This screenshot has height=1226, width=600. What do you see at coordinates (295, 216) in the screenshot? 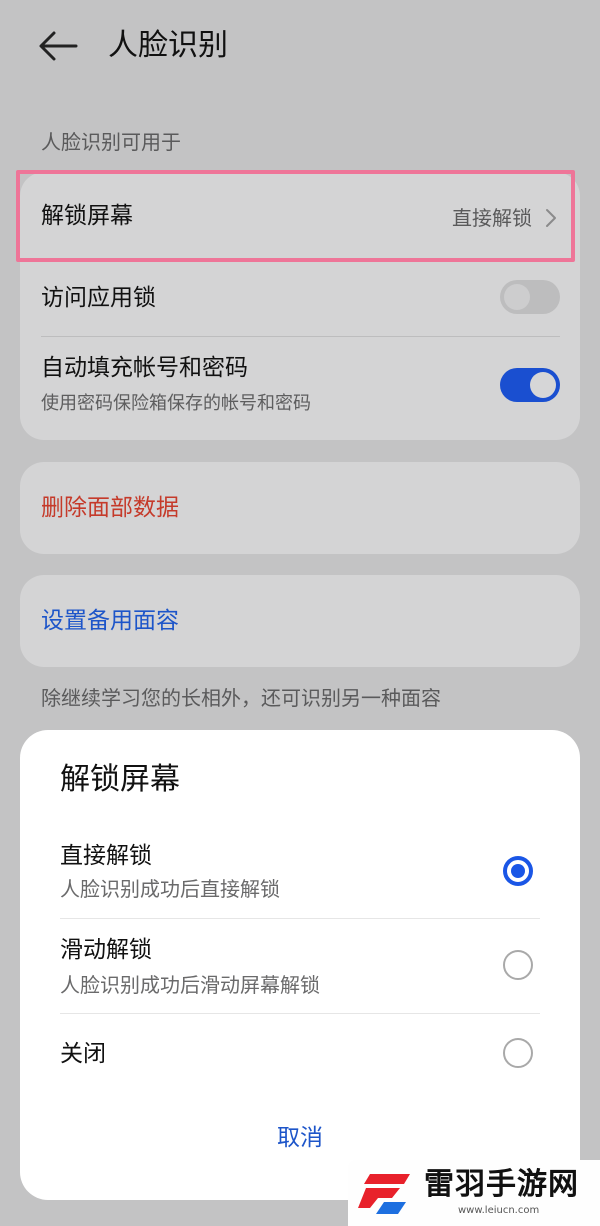
I see `highlight-box` at bounding box center [295, 216].